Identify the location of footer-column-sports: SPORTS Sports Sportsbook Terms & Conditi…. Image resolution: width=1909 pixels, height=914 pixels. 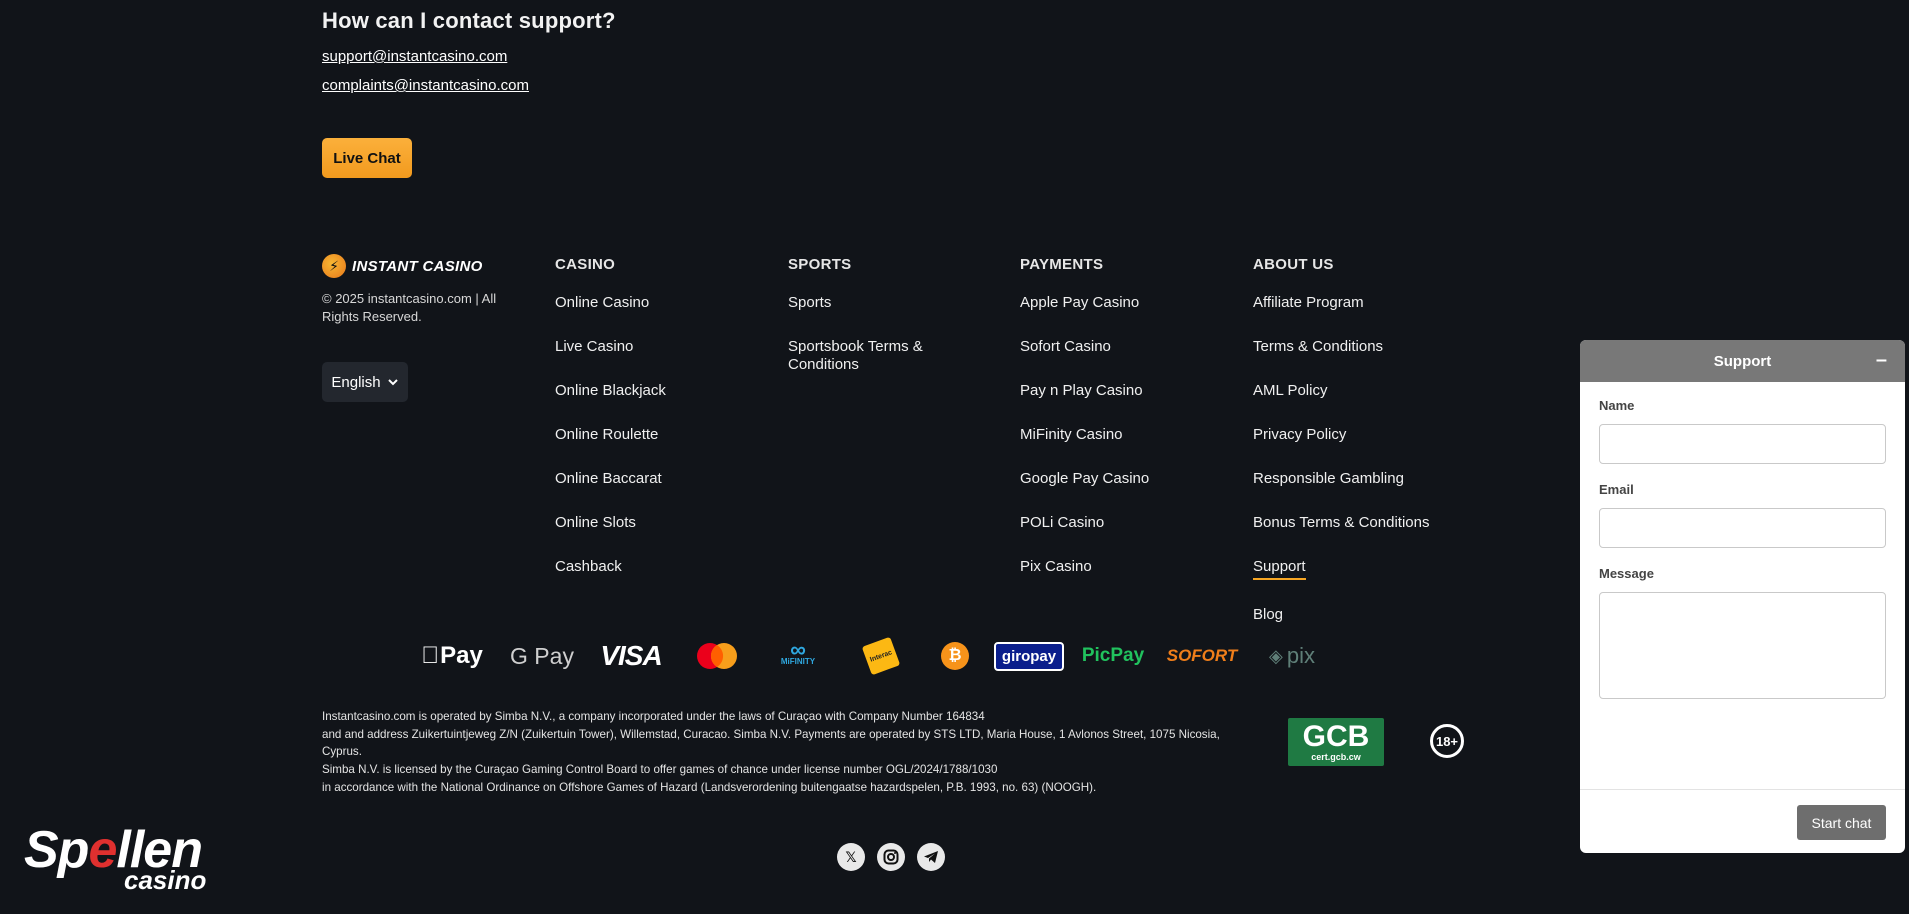
(863, 328).